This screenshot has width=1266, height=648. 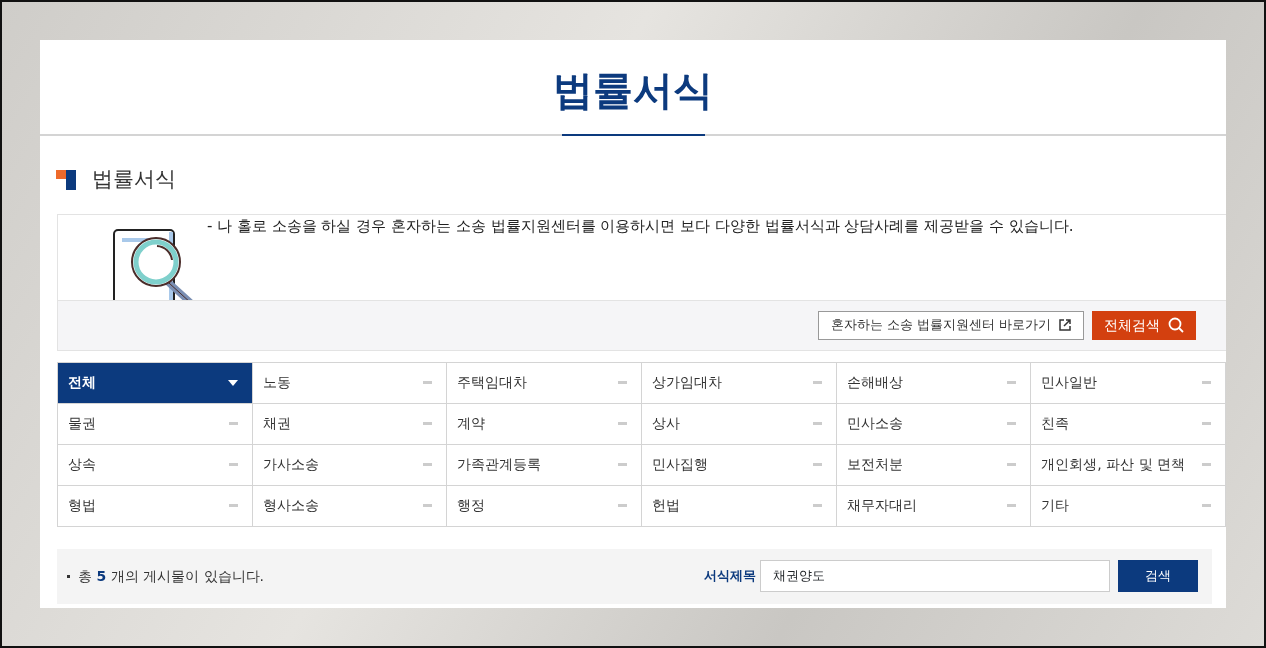 I want to click on category-tab: 개인회생, 파산 및 면책, so click(x=1128, y=465).